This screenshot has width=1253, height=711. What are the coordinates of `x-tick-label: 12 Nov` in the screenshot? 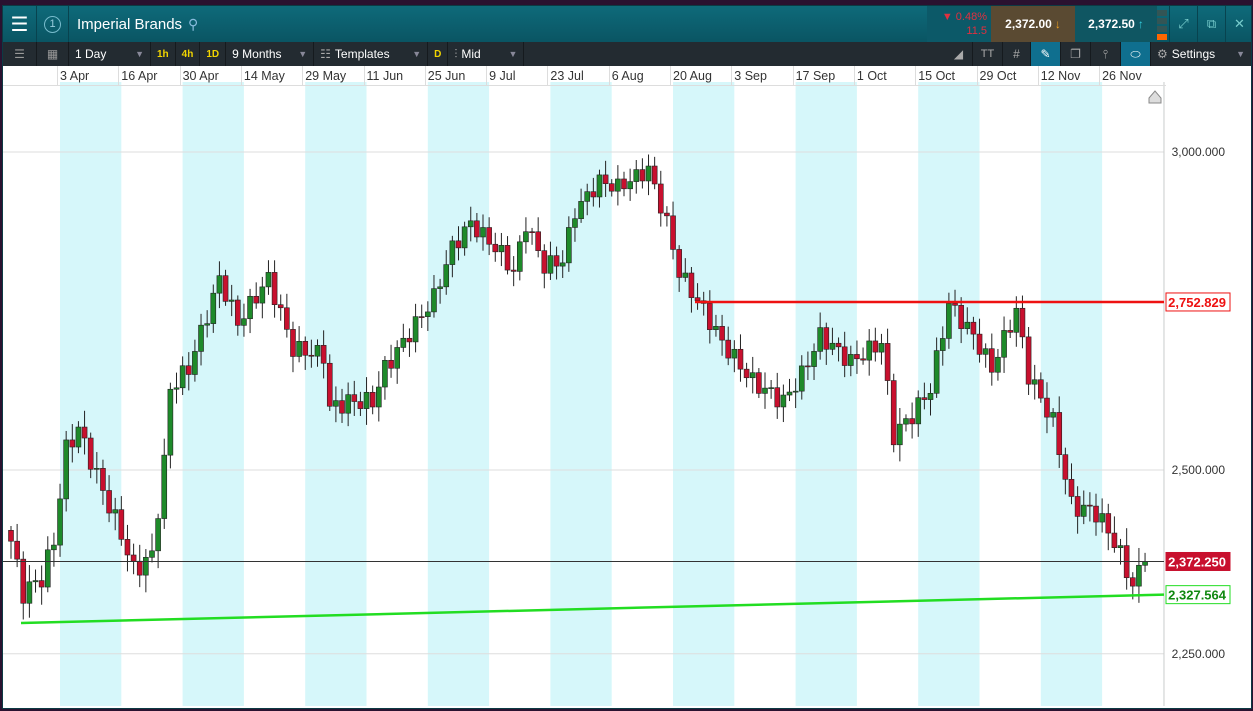 It's located at (1060, 76).